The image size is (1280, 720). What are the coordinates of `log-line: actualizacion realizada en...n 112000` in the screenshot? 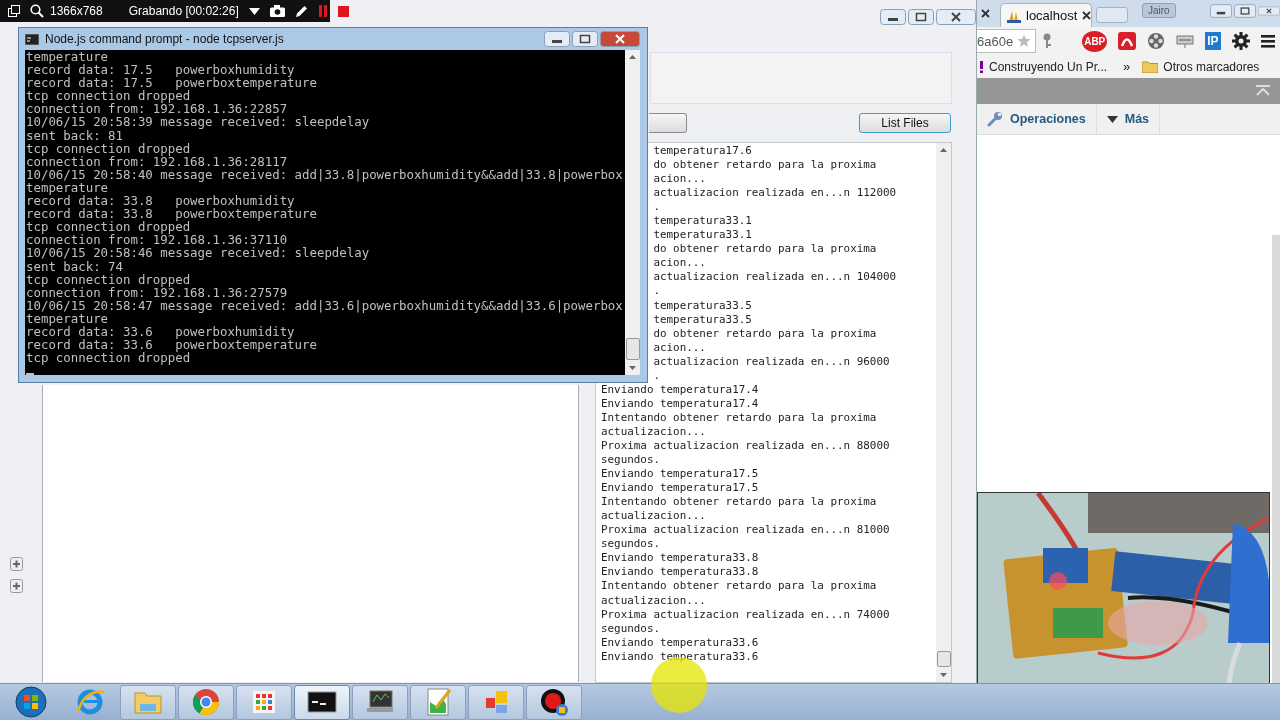 It's located at (775, 193).